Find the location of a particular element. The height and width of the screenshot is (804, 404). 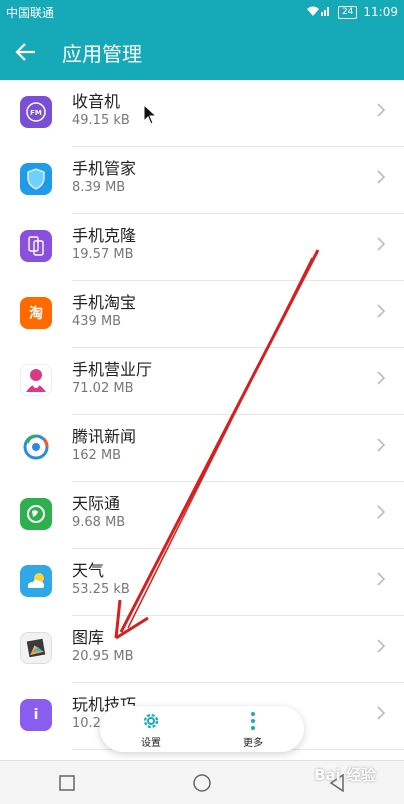

app-size: 20.95 MB is located at coordinates (103, 656).